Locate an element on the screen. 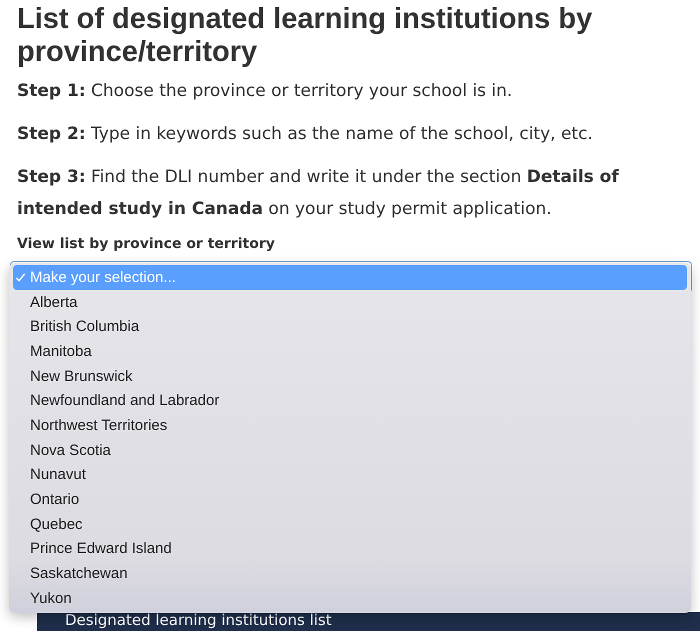 This screenshot has height=631, width=700. field-label: View list by province or territory is located at coordinates (146, 244).